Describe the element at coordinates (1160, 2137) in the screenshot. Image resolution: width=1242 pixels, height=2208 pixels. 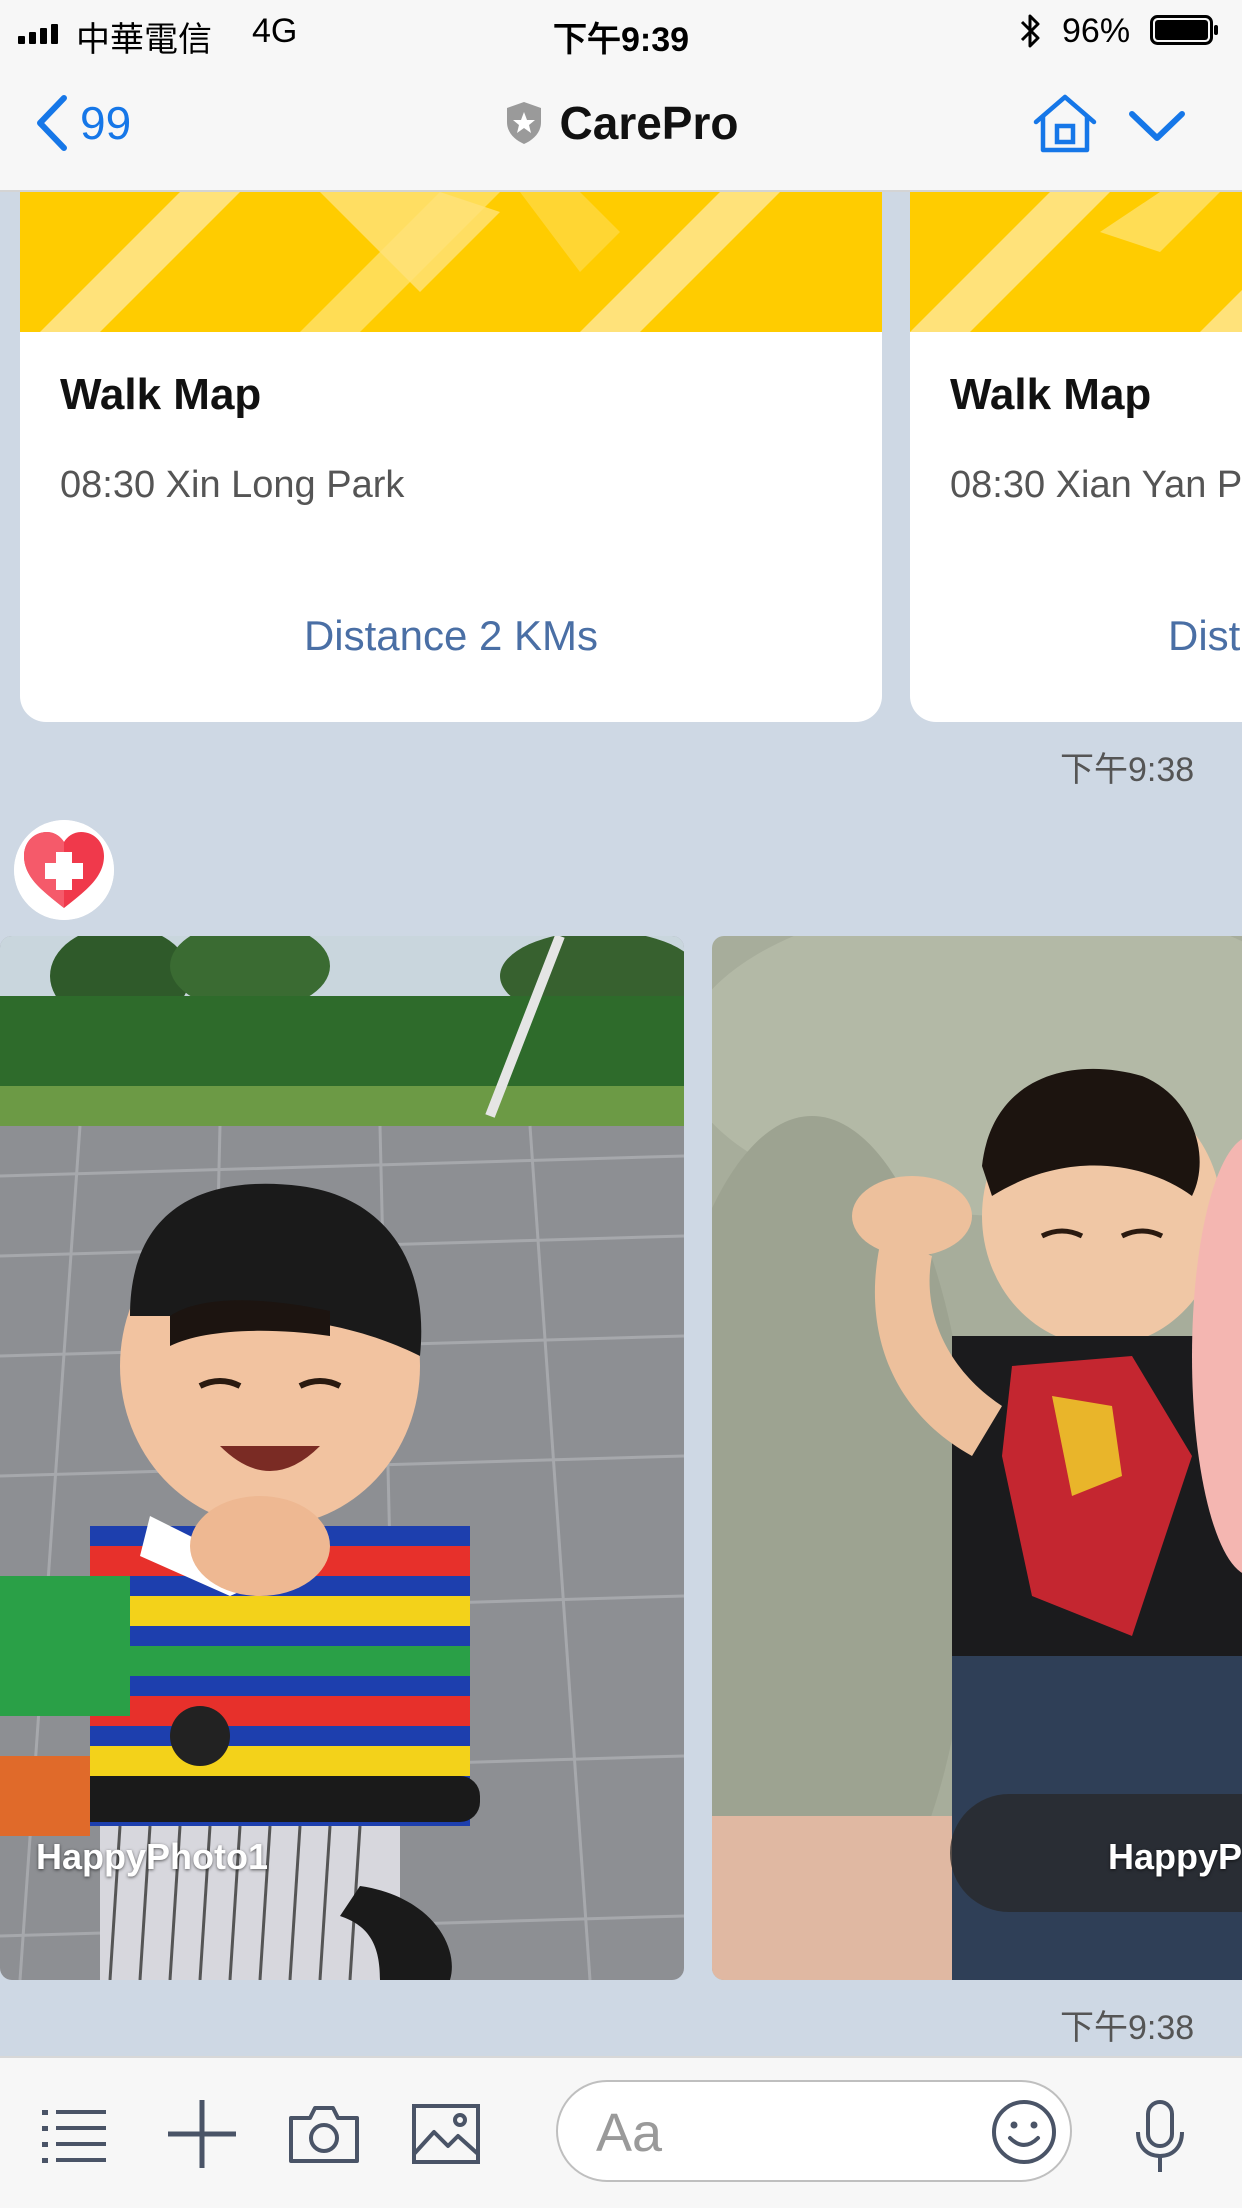
I see `microphone-icon` at that location.